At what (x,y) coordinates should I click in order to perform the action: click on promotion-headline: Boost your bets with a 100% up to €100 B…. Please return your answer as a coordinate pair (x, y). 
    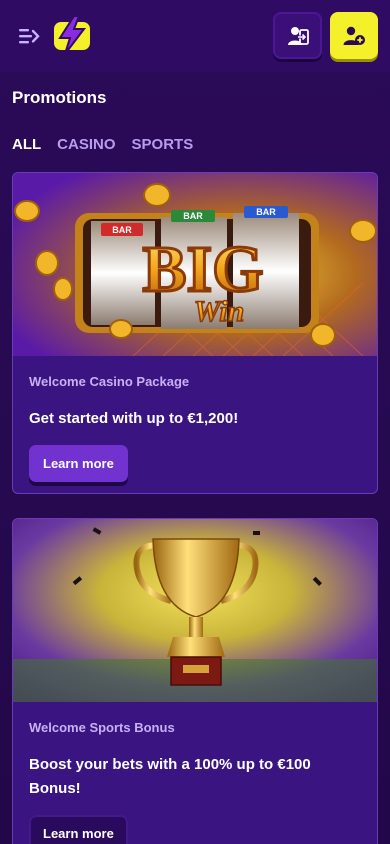
    Looking at the image, I should click on (170, 776).